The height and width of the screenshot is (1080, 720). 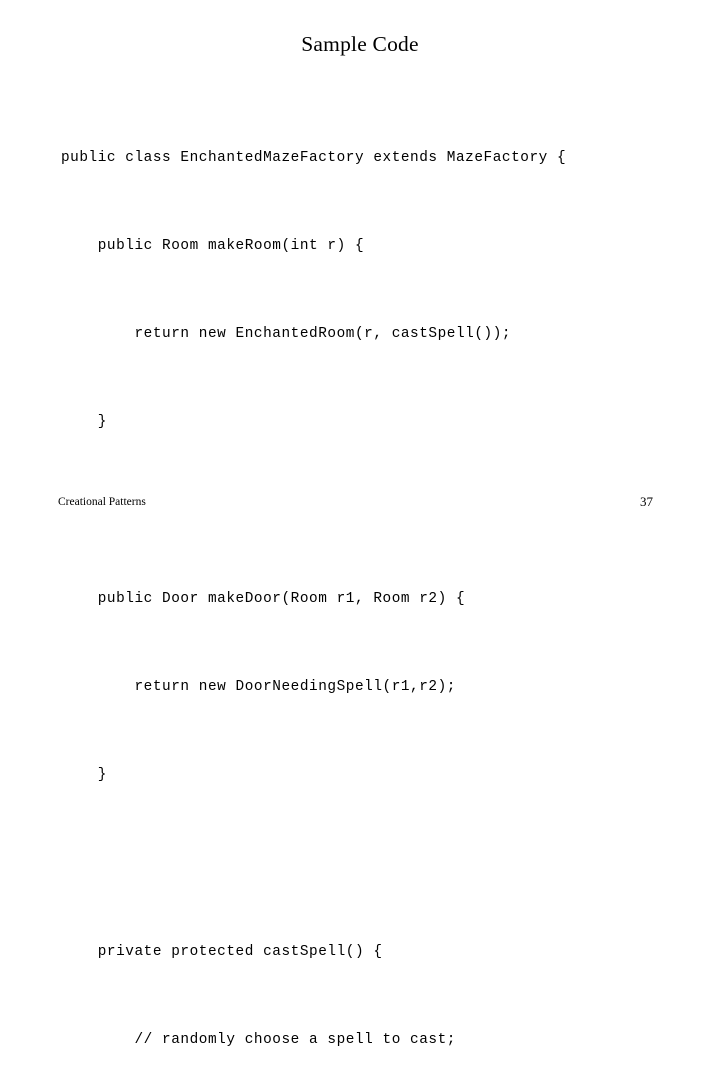 I want to click on page-title: Sample Code, so click(x=360, y=44).